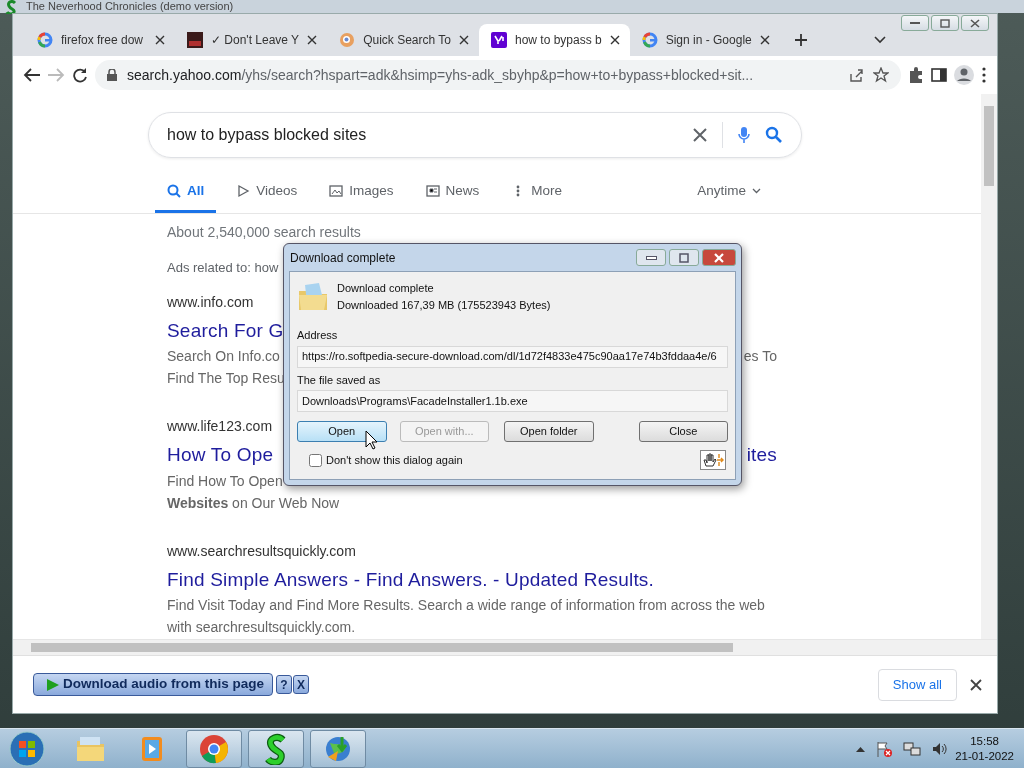 The width and height of the screenshot is (1024, 768). Describe the element at coordinates (253, 503) in the screenshot. I see `result-snippet: Websites on Our Web Now` at that location.